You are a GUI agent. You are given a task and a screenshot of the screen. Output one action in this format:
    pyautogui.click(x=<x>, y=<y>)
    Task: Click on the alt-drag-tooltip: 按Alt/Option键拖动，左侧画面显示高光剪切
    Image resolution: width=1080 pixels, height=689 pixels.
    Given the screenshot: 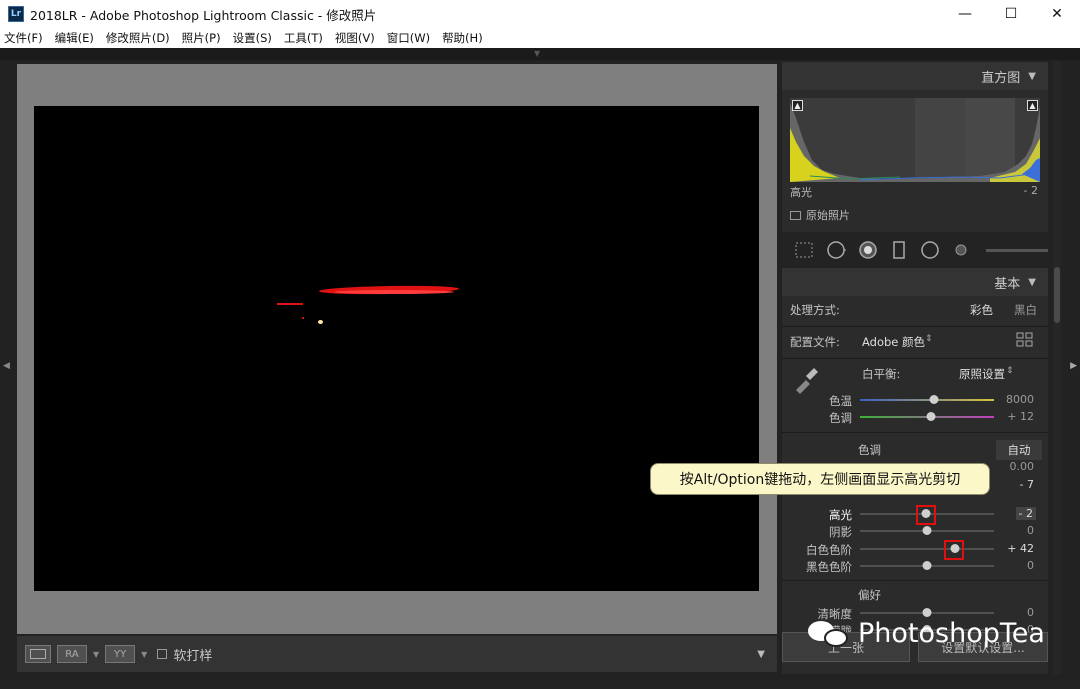 What is the action you would take?
    pyautogui.click(x=820, y=479)
    